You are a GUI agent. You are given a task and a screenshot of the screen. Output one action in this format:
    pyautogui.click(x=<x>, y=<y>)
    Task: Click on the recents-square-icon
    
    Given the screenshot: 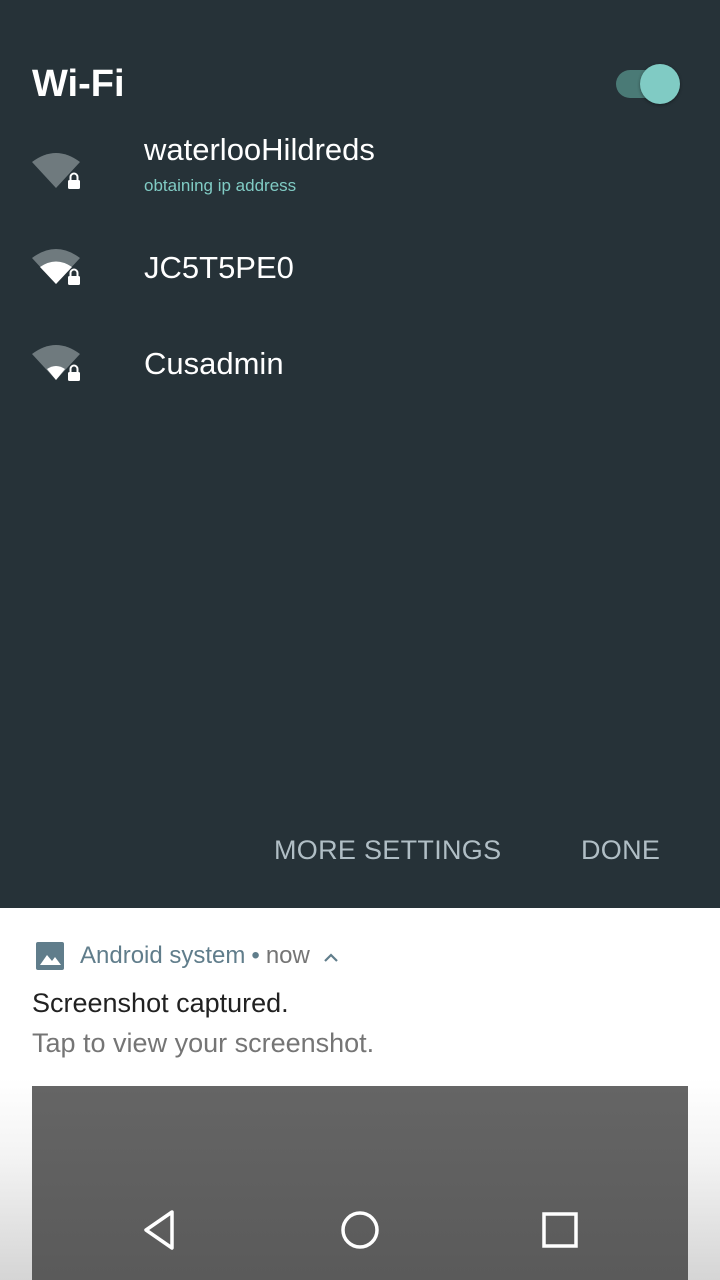 What is the action you would take?
    pyautogui.click(x=560, y=1230)
    